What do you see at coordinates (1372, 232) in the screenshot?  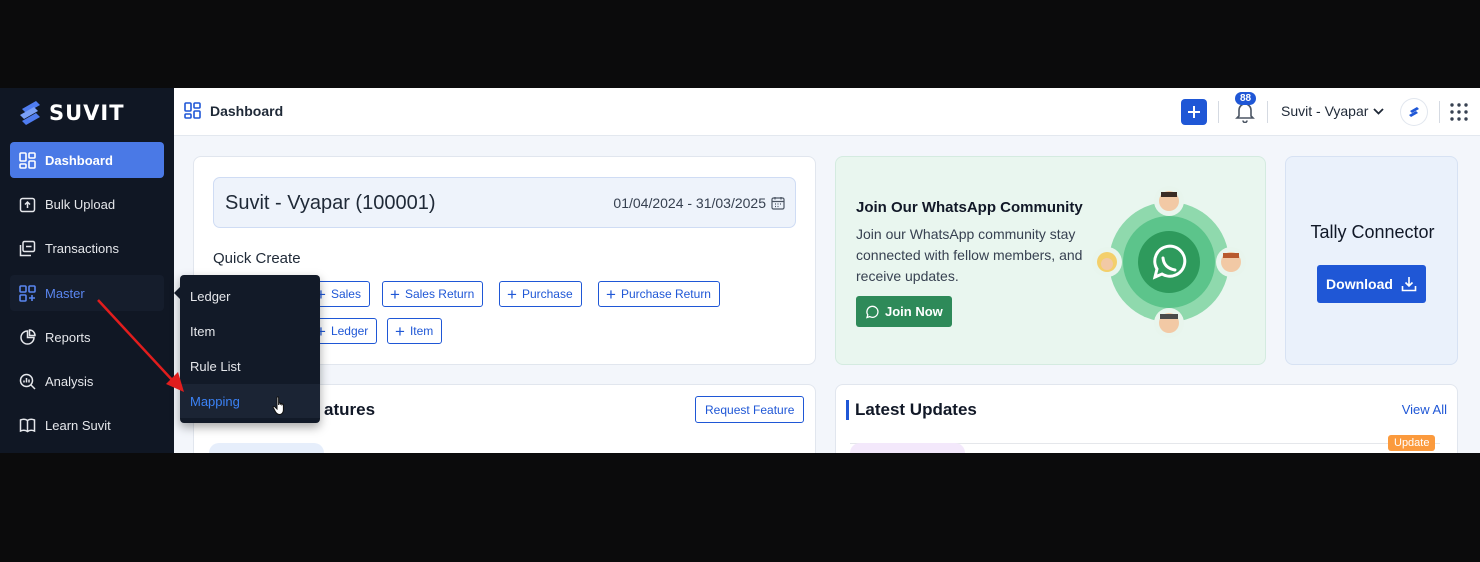 I see `tally-title: Tally Connector` at bounding box center [1372, 232].